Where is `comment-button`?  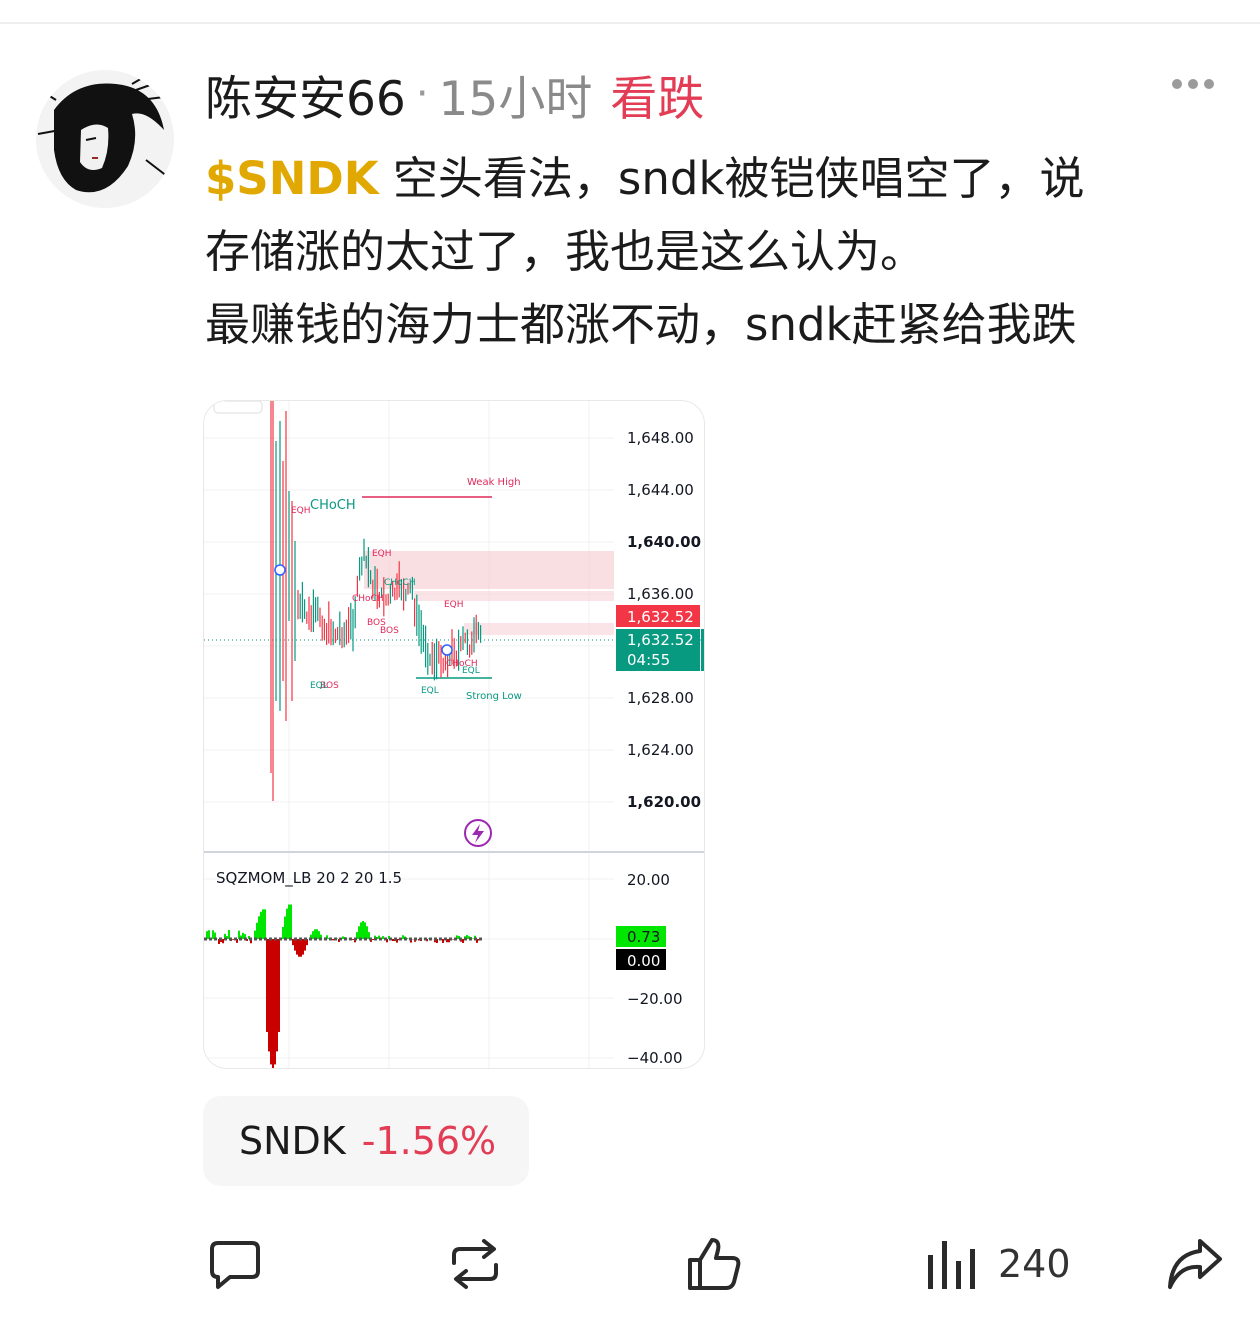
comment-button is located at coordinates (235, 1264).